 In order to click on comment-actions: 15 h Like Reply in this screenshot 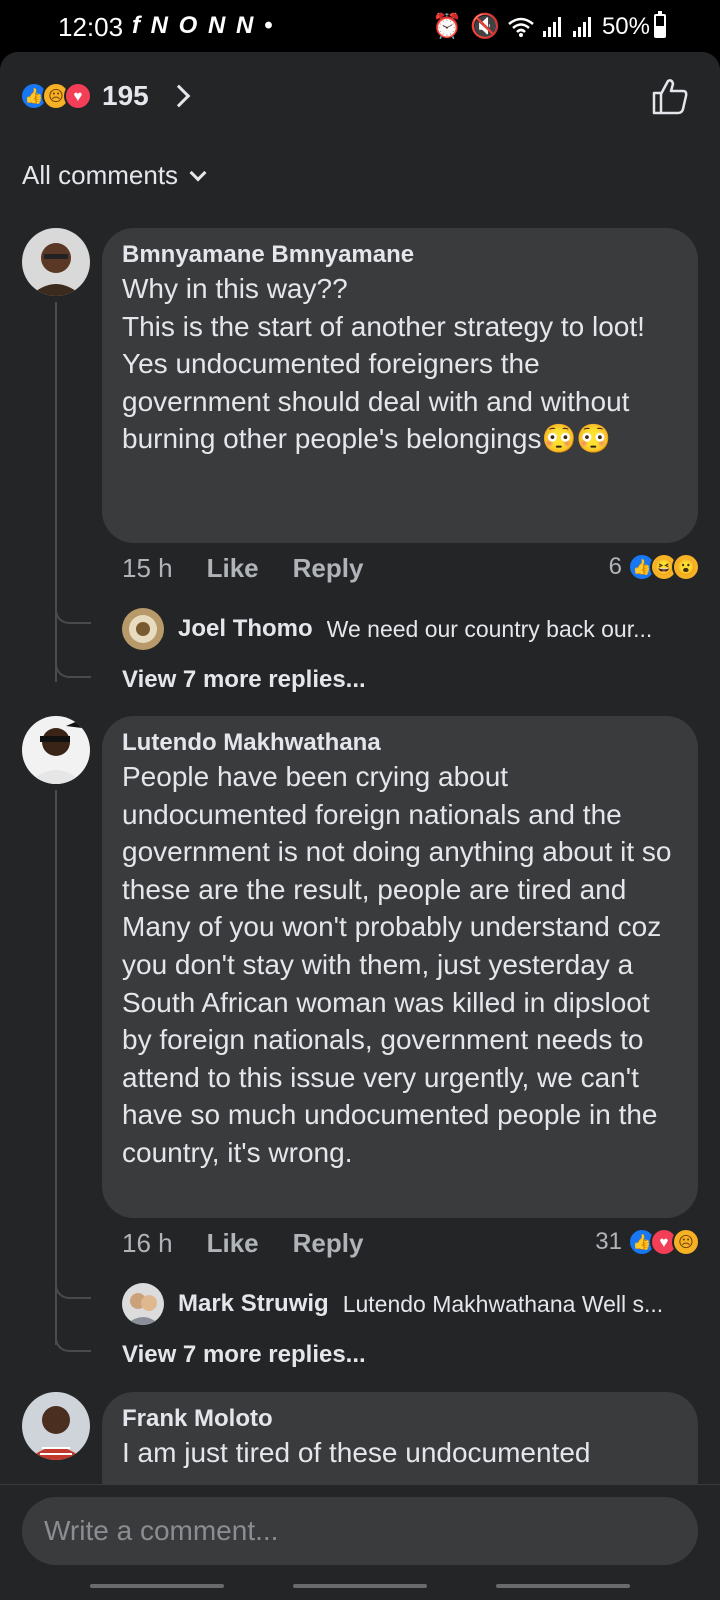, I will do `click(242, 568)`.